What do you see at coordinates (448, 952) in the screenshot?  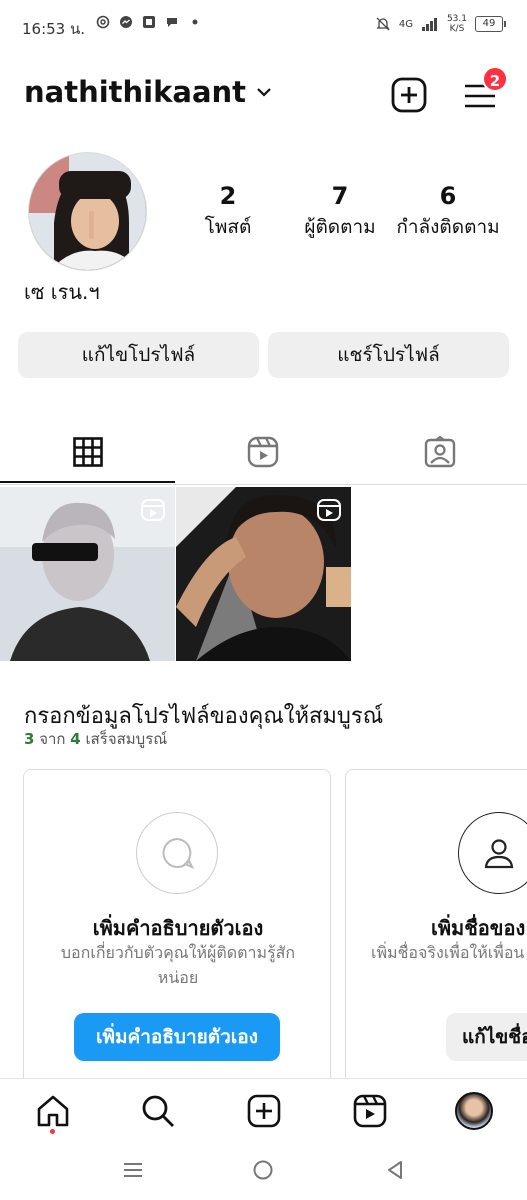 I see `add-name-description: เพิ่มชื่อจริงเพื่อให้เพื่อน` at bounding box center [448, 952].